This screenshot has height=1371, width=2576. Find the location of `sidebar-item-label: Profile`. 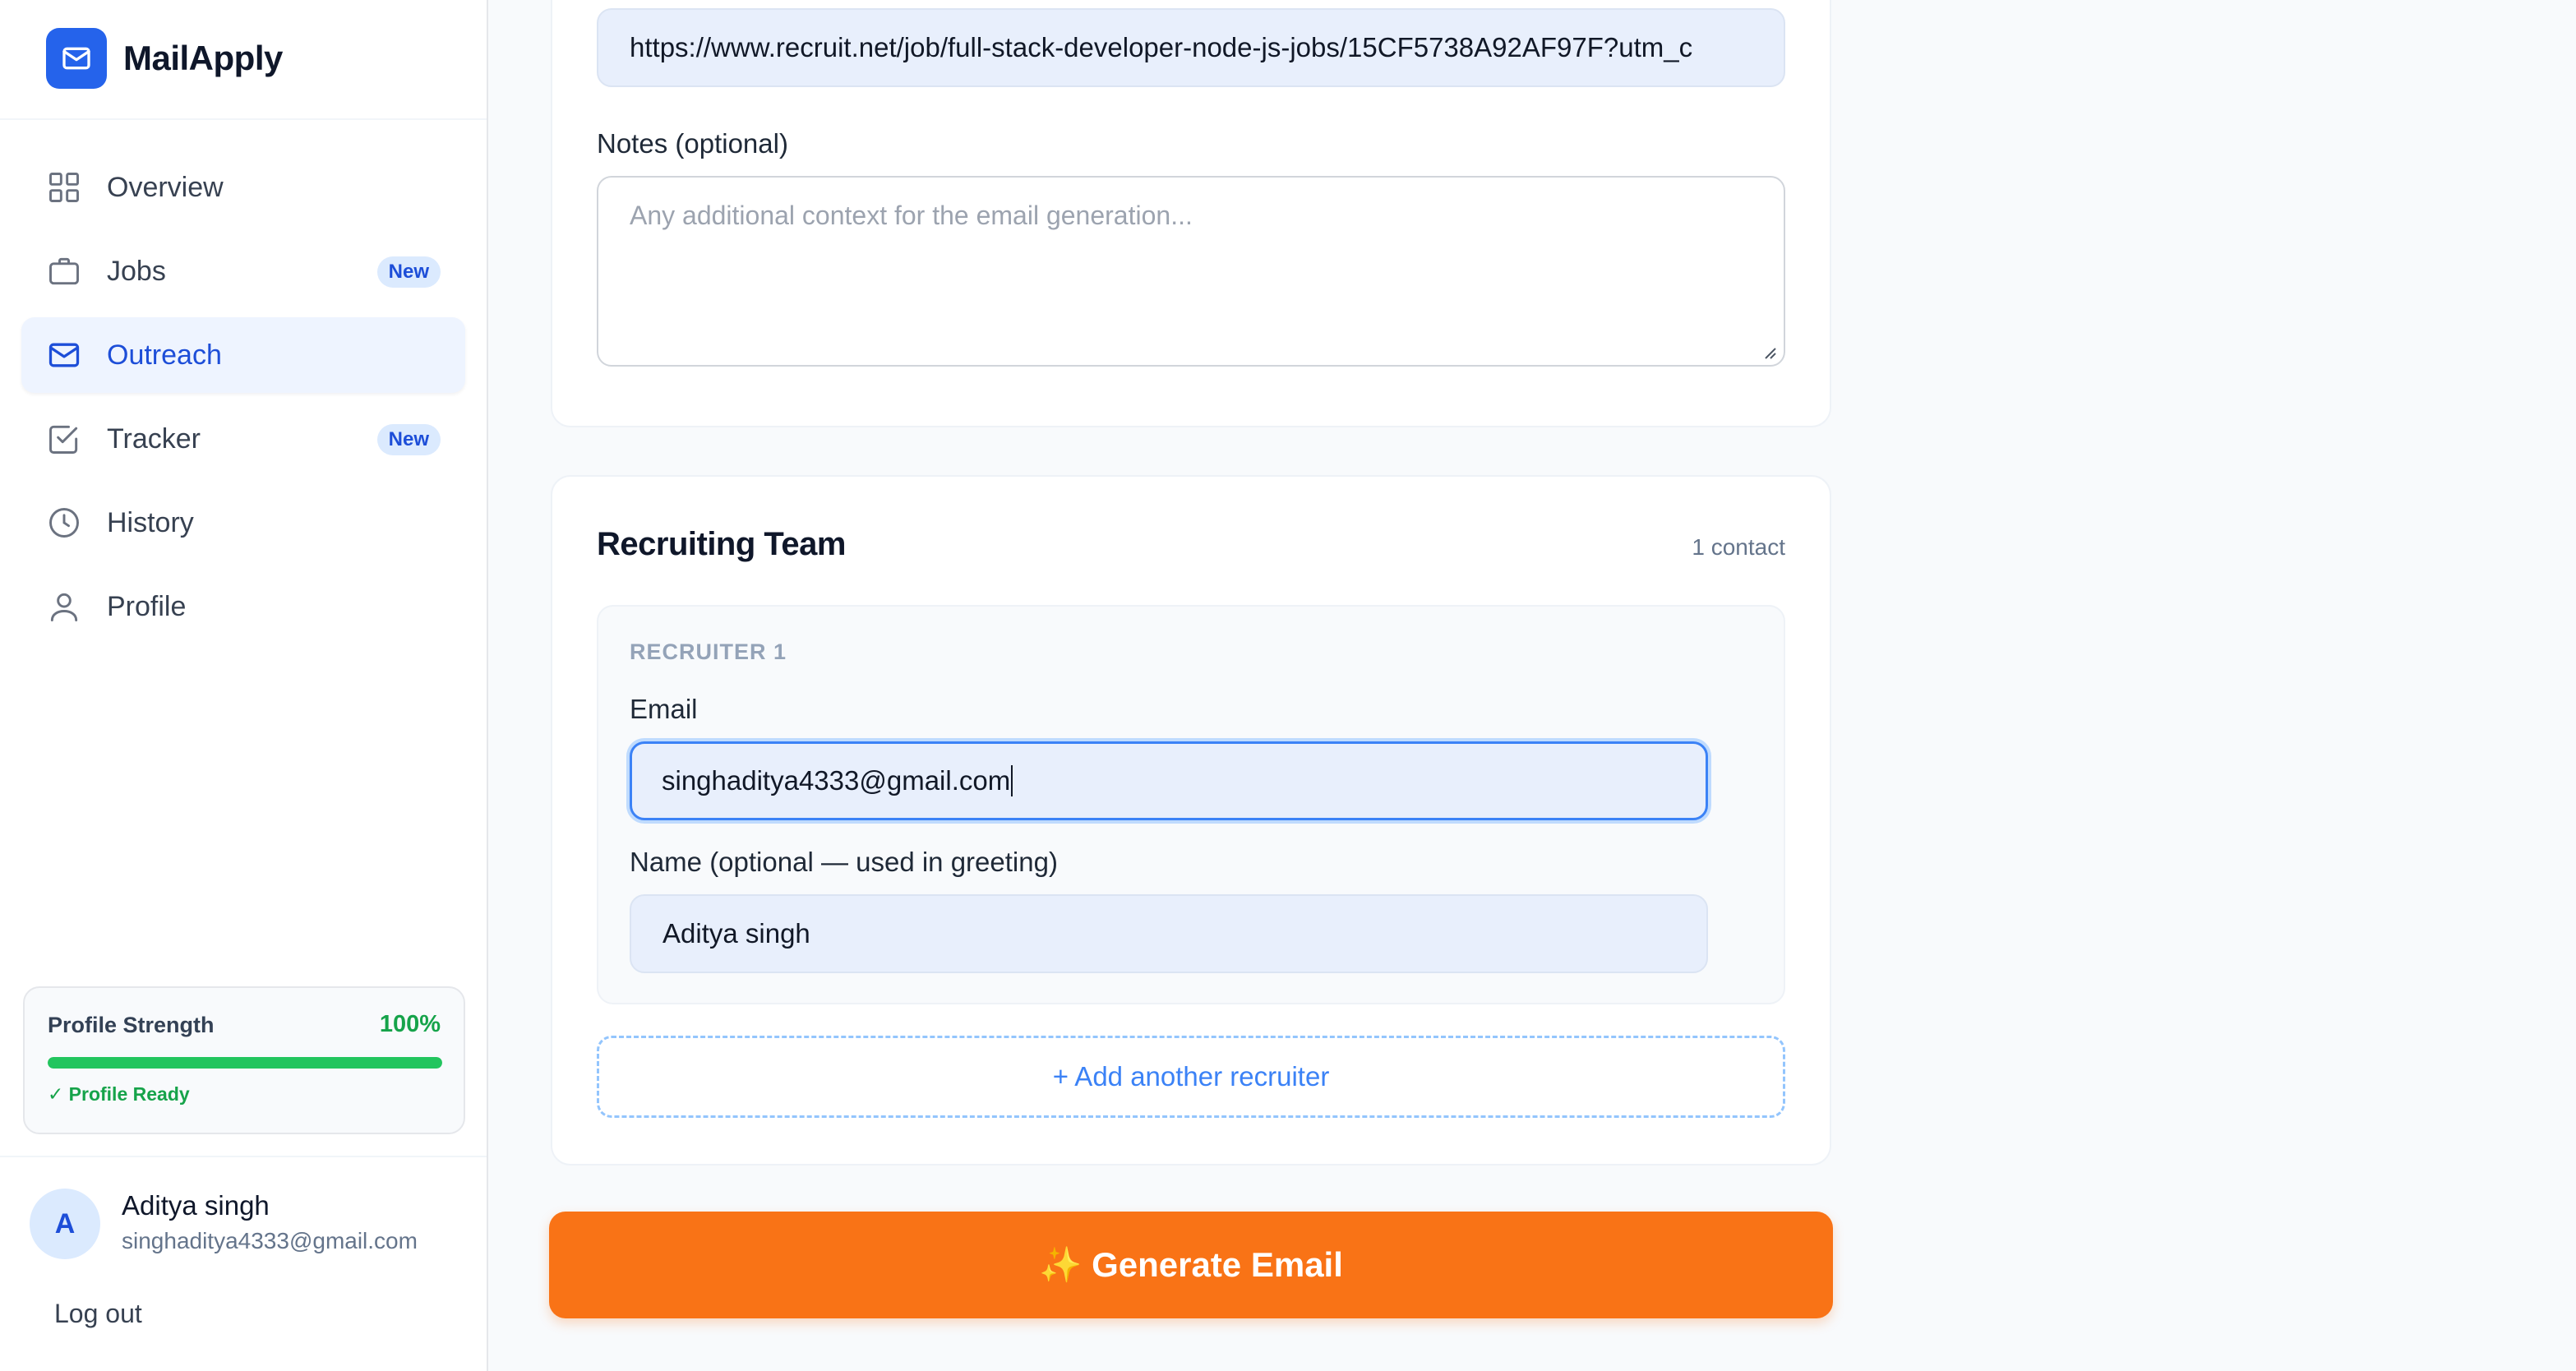

sidebar-item-label: Profile is located at coordinates (147, 606).